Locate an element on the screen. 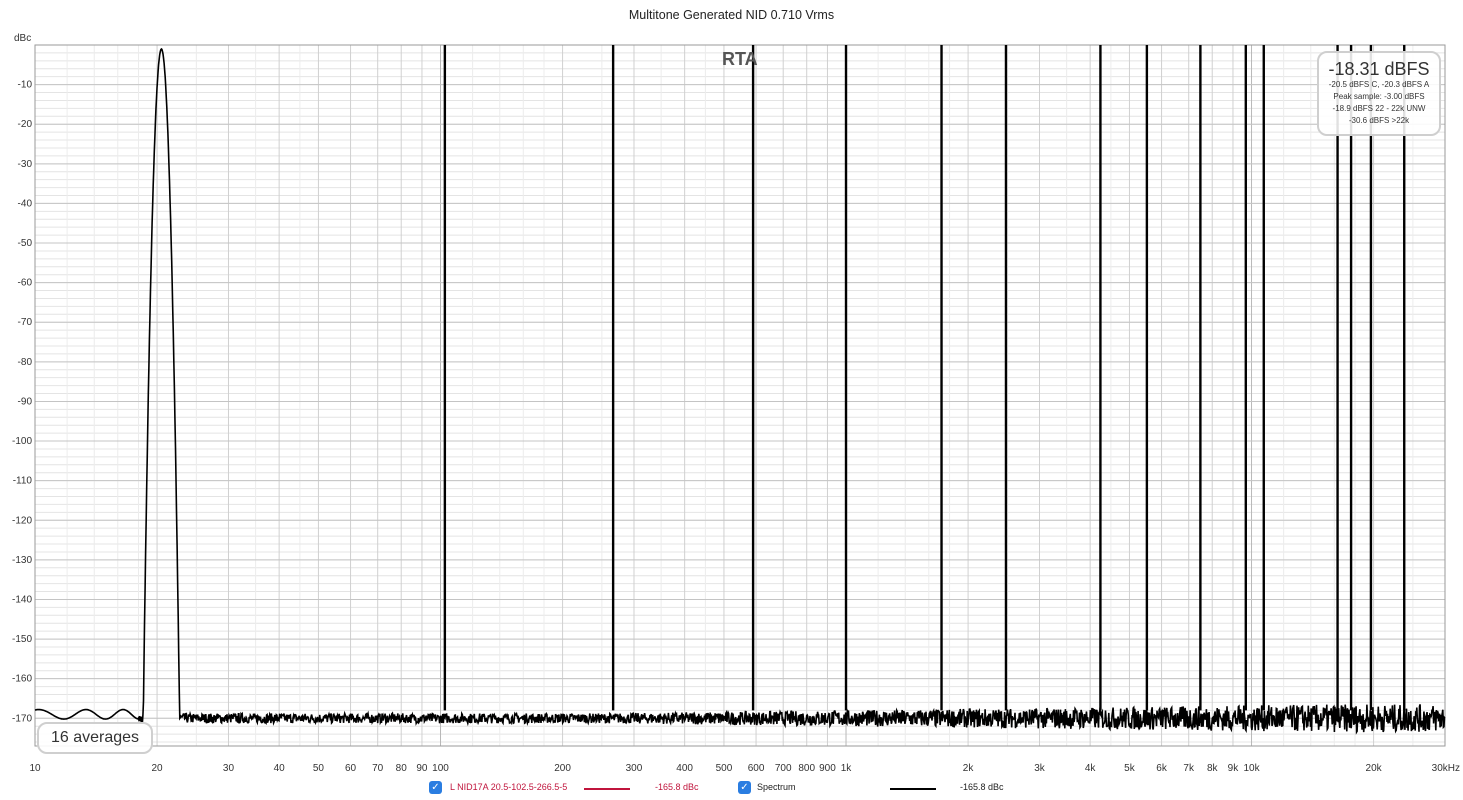  checkbox-series-1: ✓ is located at coordinates (435, 787).